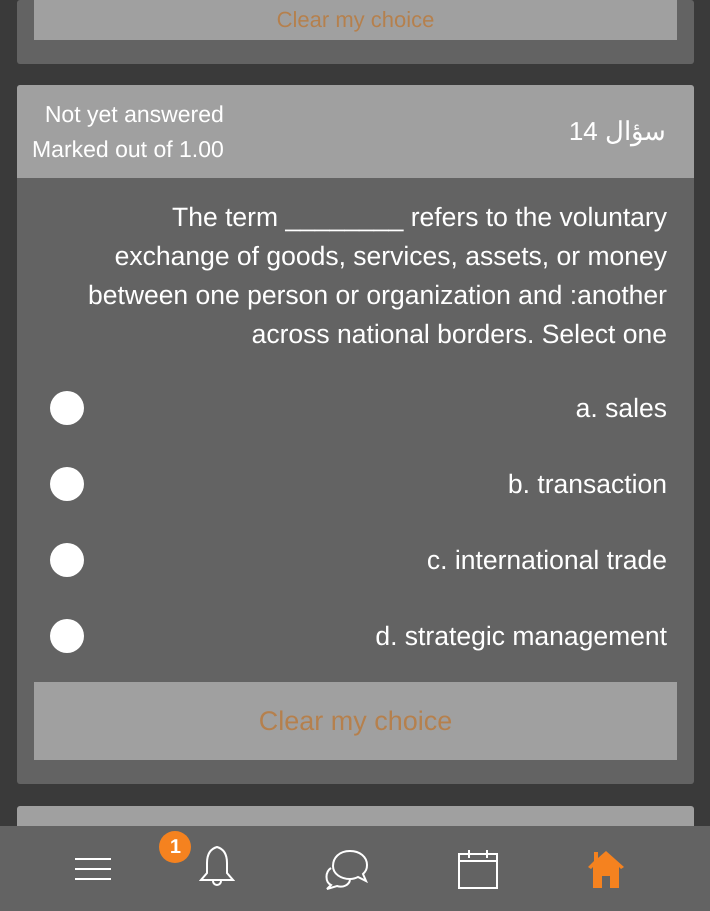 This screenshot has height=911, width=710. What do you see at coordinates (521, 636) in the screenshot?
I see `option-label: d. strategic management` at bounding box center [521, 636].